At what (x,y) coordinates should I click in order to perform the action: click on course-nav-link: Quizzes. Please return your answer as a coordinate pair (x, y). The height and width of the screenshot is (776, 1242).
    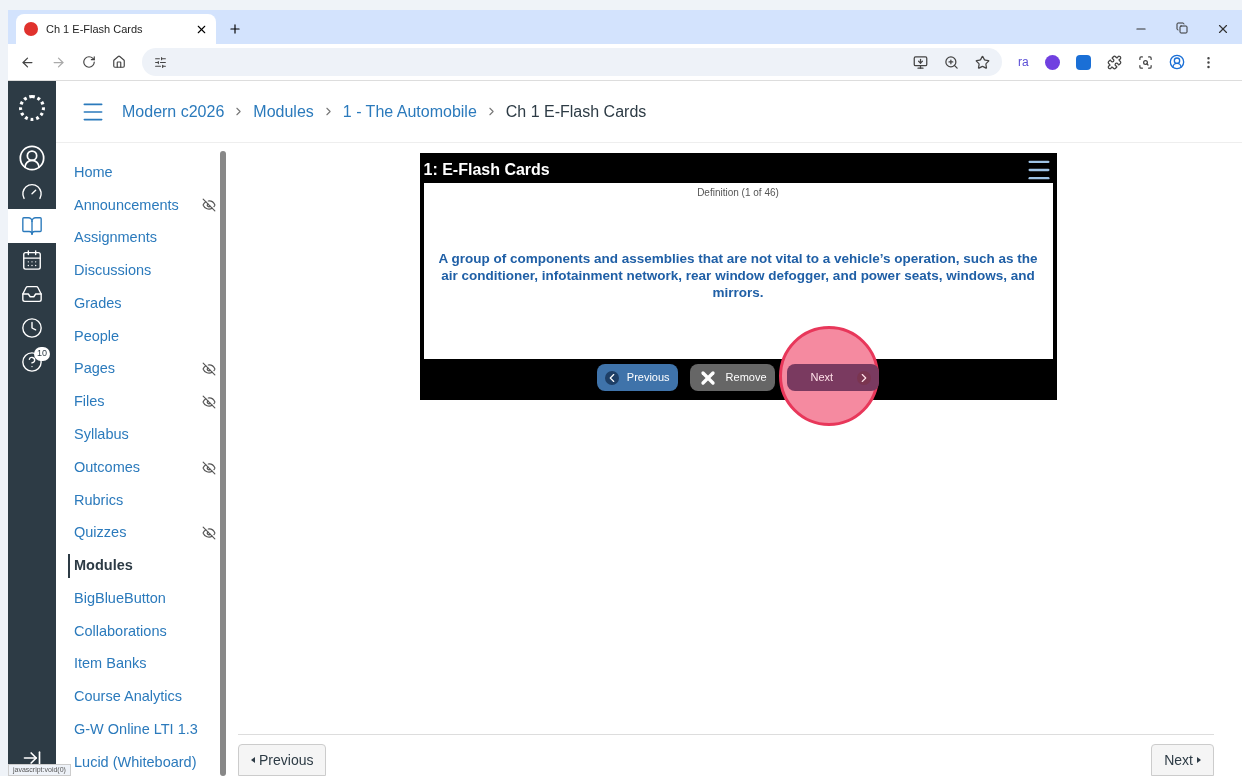
    Looking at the image, I should click on (151, 533).